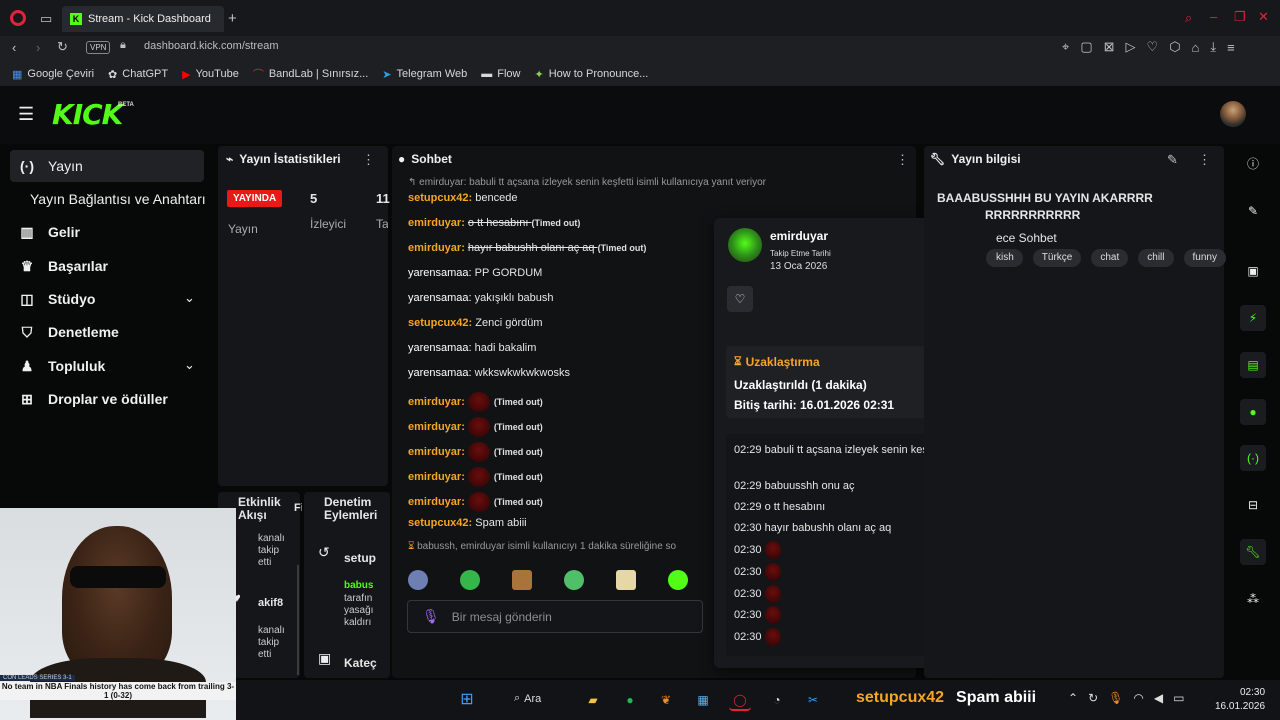  What do you see at coordinates (556, 273) in the screenshot?
I see `chat-message: yarensamaa: PP GORDUM` at bounding box center [556, 273].